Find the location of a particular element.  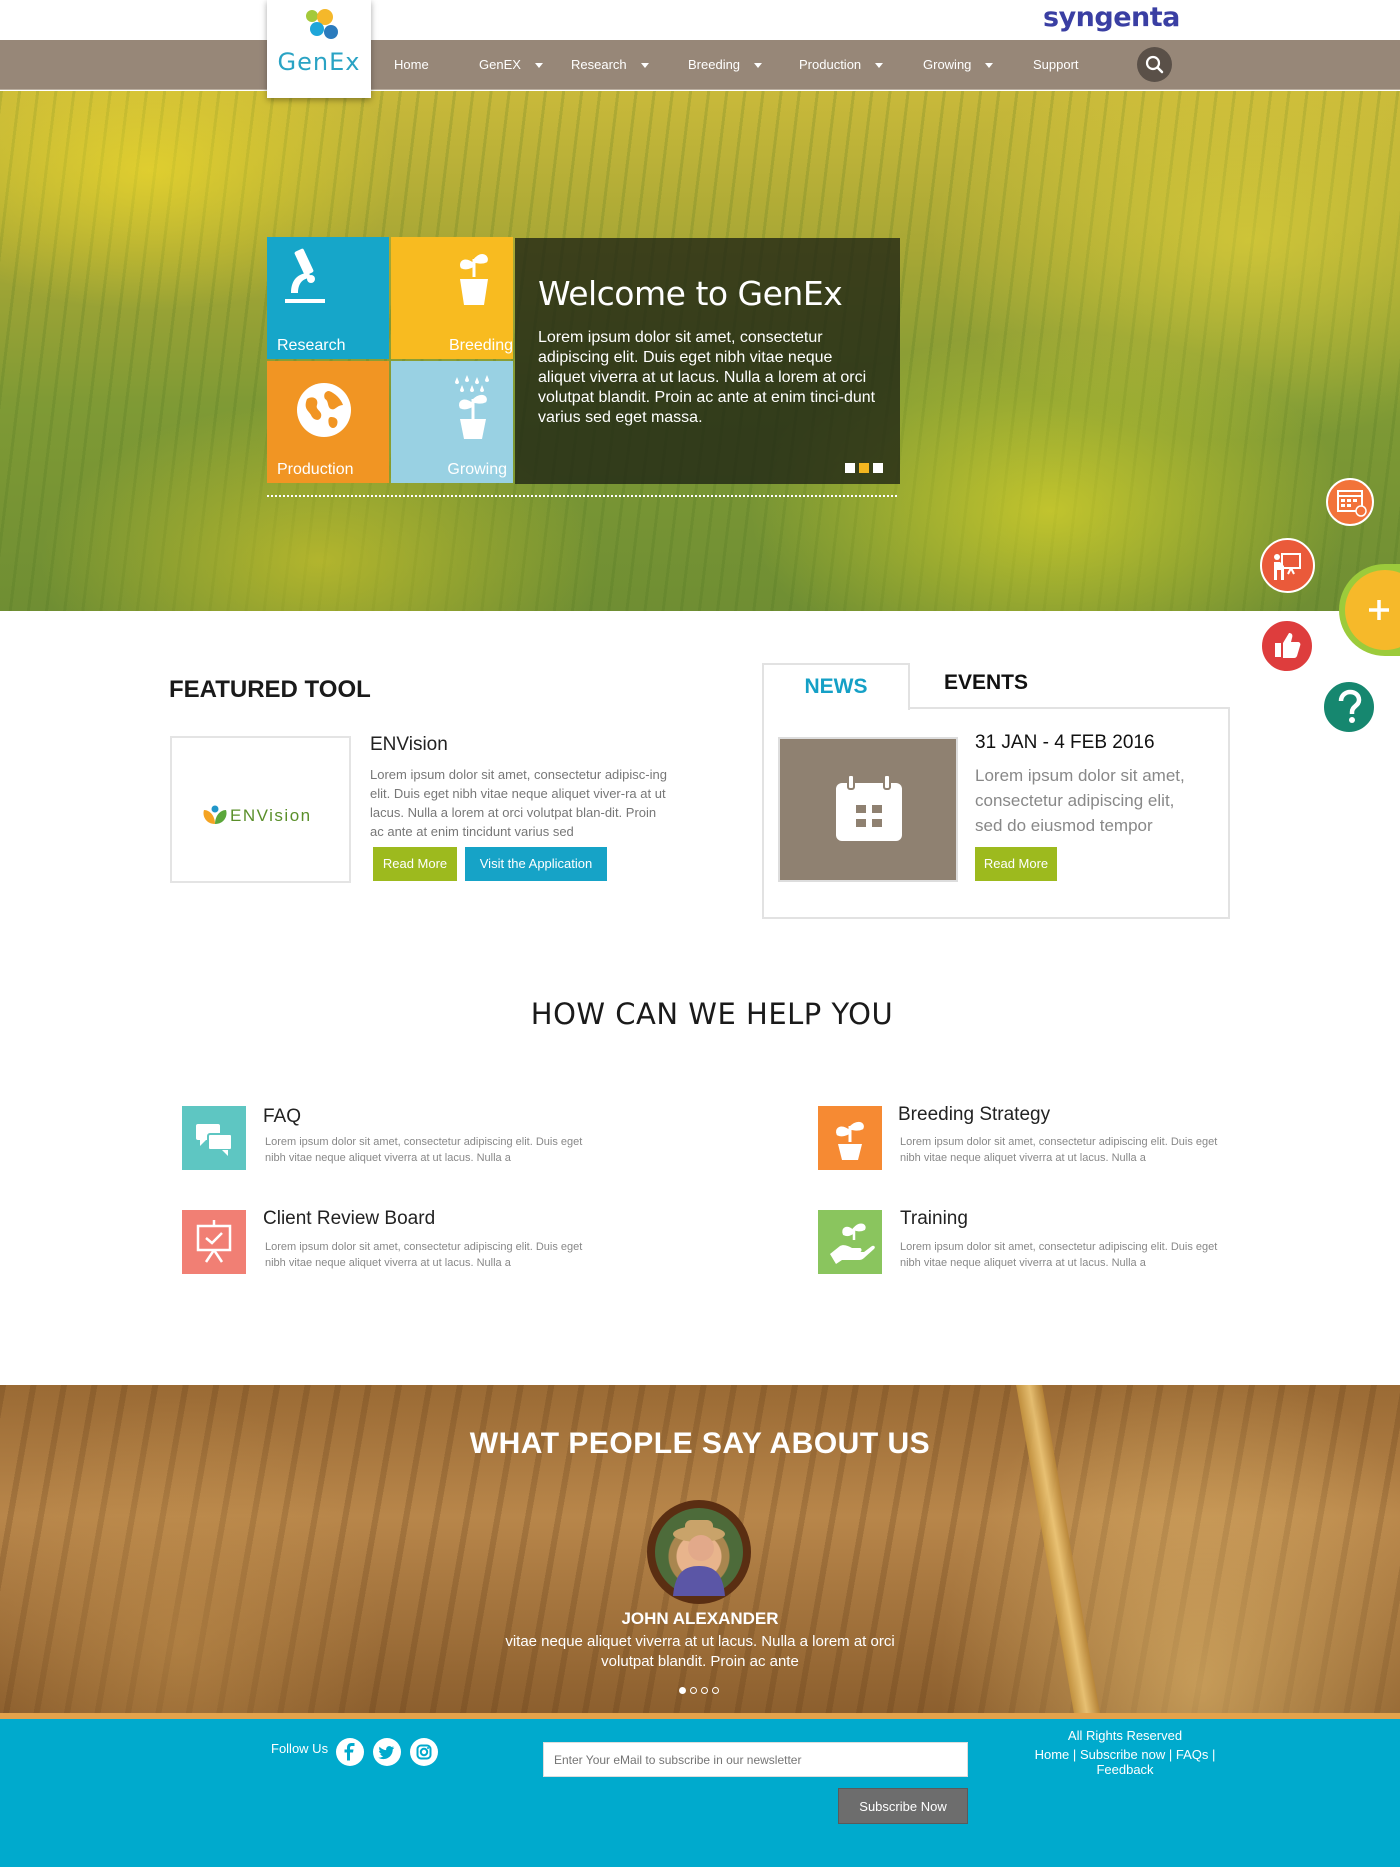

tile-breeding-label: Breeding is located at coordinates (480, 345).